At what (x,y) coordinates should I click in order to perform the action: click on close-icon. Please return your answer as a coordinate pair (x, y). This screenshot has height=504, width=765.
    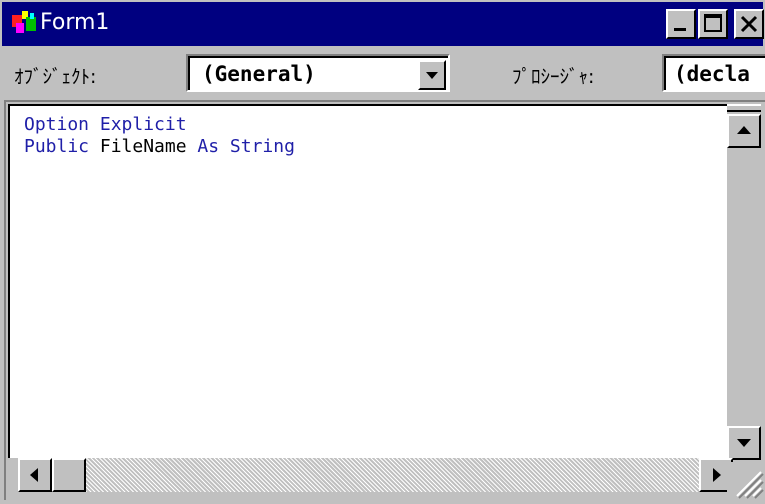
    Looking at the image, I should click on (749, 24).